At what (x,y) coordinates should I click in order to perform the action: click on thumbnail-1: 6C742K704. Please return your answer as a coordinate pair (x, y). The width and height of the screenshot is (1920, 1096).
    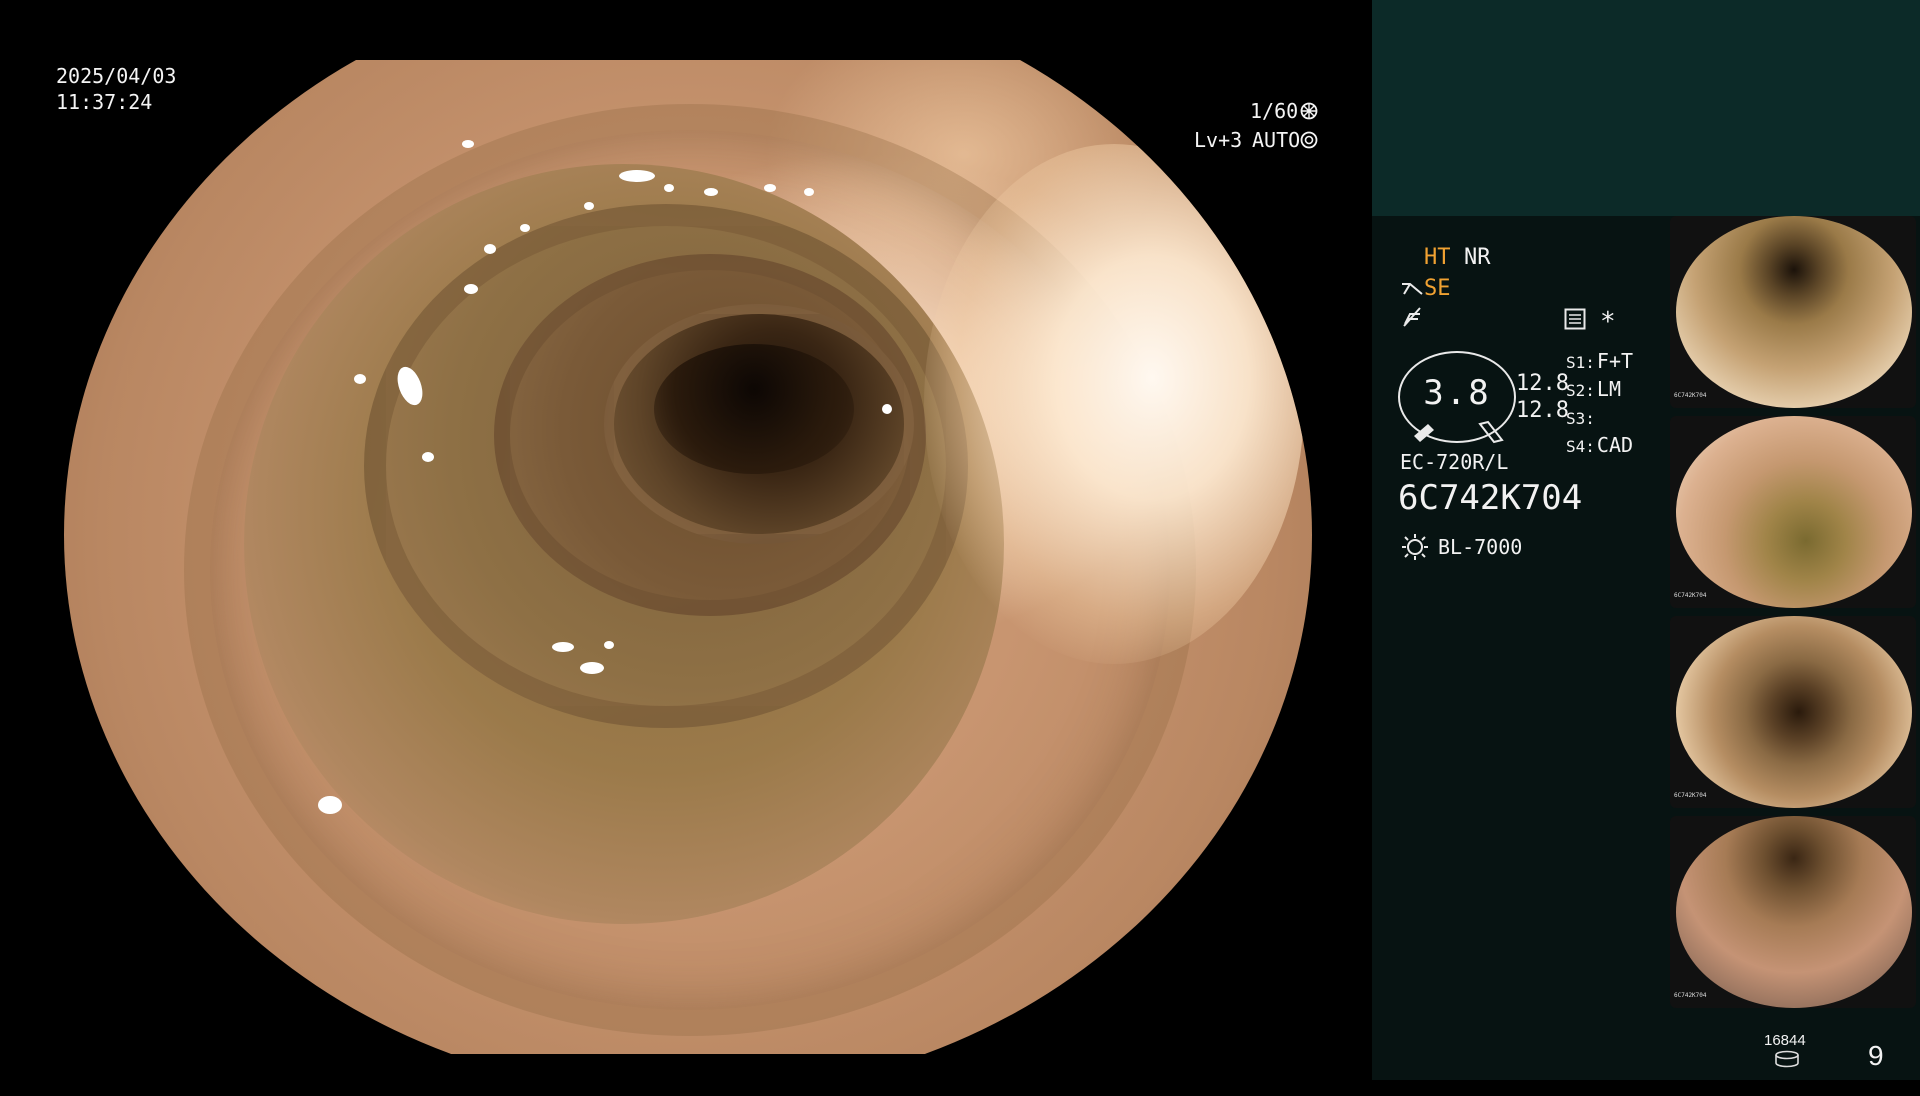
    Looking at the image, I should click on (1793, 312).